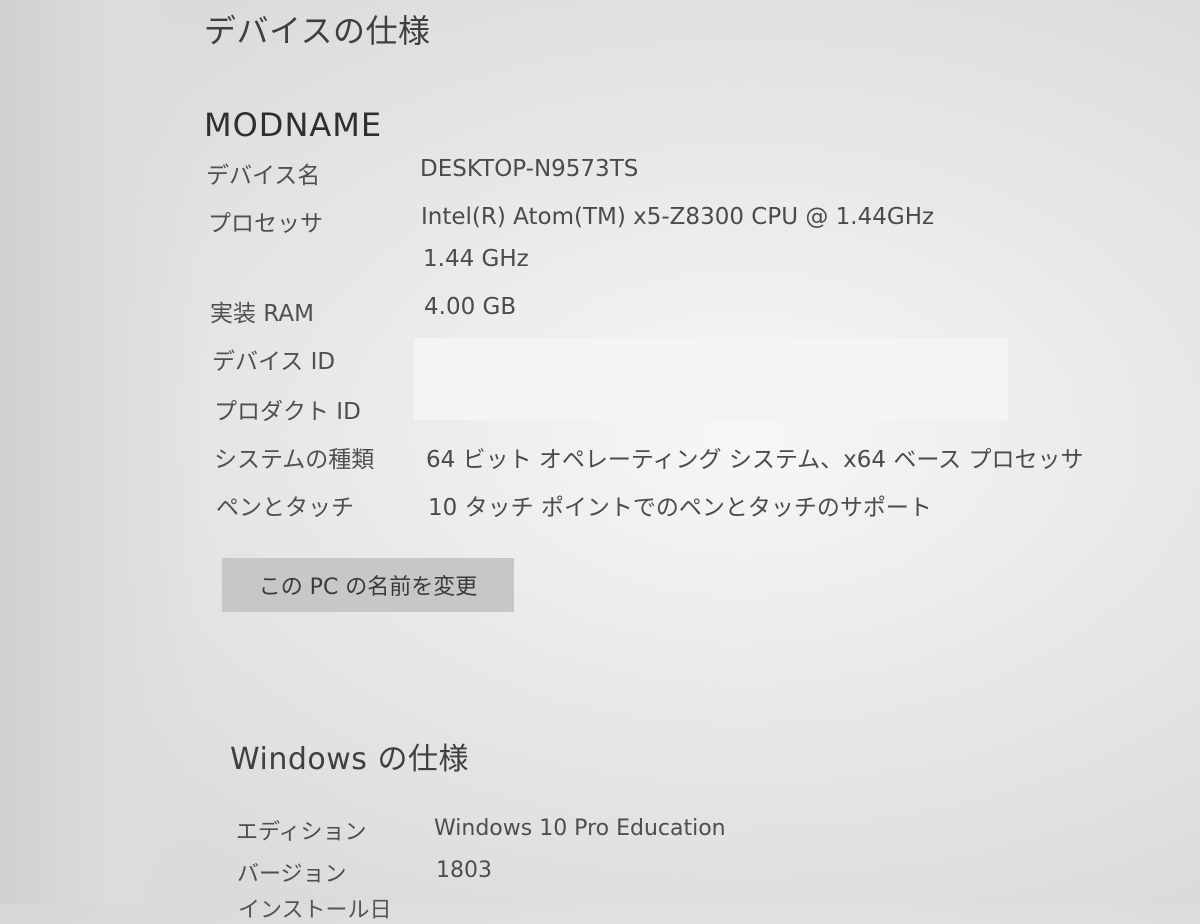  What do you see at coordinates (262, 314) in the screenshot?
I see `installed-ram-label: 実装 RAM` at bounding box center [262, 314].